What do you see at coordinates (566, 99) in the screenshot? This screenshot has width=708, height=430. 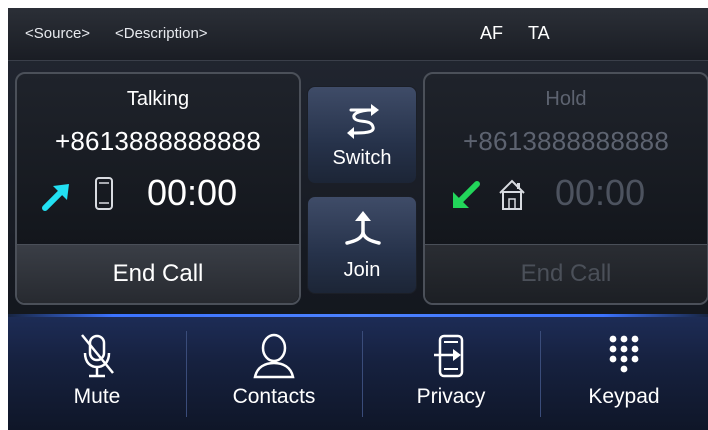 I see `held-call-status: Hold` at bounding box center [566, 99].